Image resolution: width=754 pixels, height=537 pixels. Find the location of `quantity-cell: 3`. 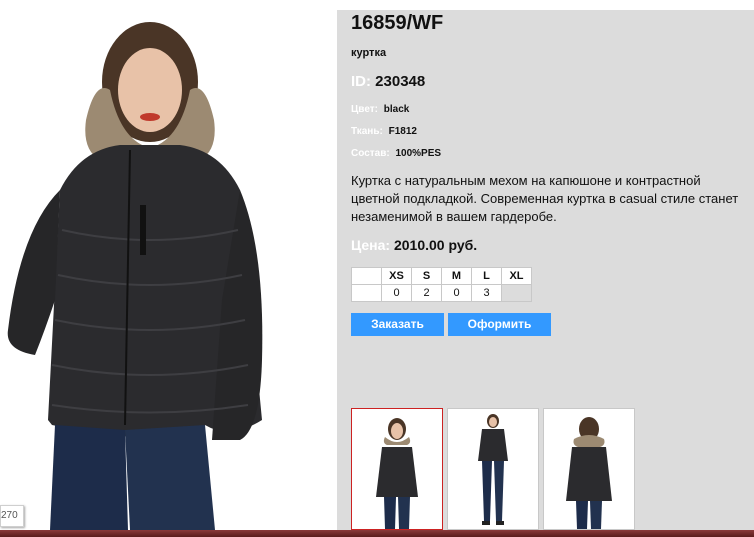

quantity-cell: 3 is located at coordinates (486, 293).